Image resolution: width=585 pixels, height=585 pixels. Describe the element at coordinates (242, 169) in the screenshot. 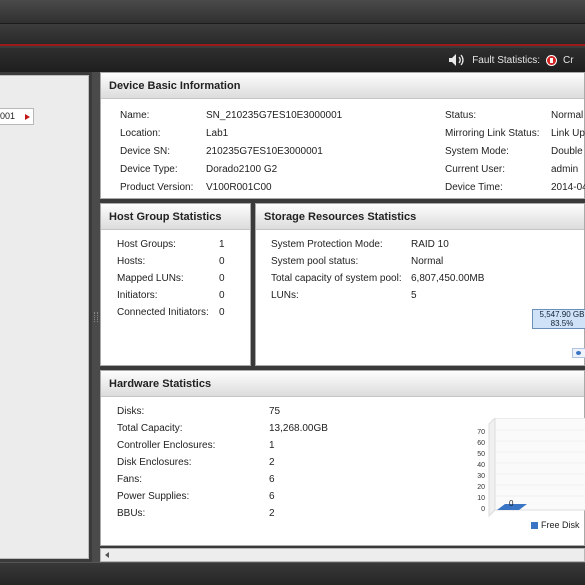

I see `value: Dorado2100 G2` at that location.